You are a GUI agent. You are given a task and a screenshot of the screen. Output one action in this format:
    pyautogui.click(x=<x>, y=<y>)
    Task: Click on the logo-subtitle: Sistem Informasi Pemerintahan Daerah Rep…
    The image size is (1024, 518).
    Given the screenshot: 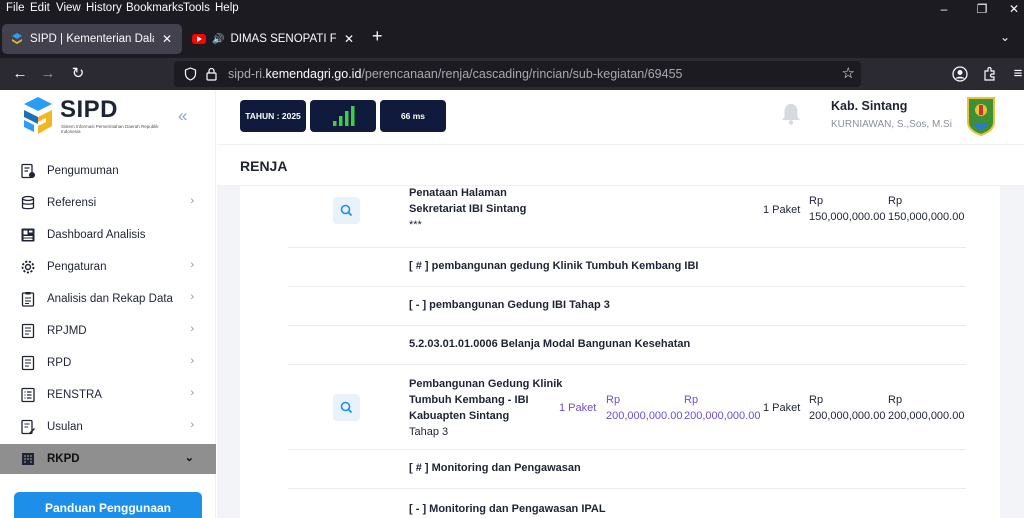 What is the action you would take?
    pyautogui.click(x=110, y=129)
    